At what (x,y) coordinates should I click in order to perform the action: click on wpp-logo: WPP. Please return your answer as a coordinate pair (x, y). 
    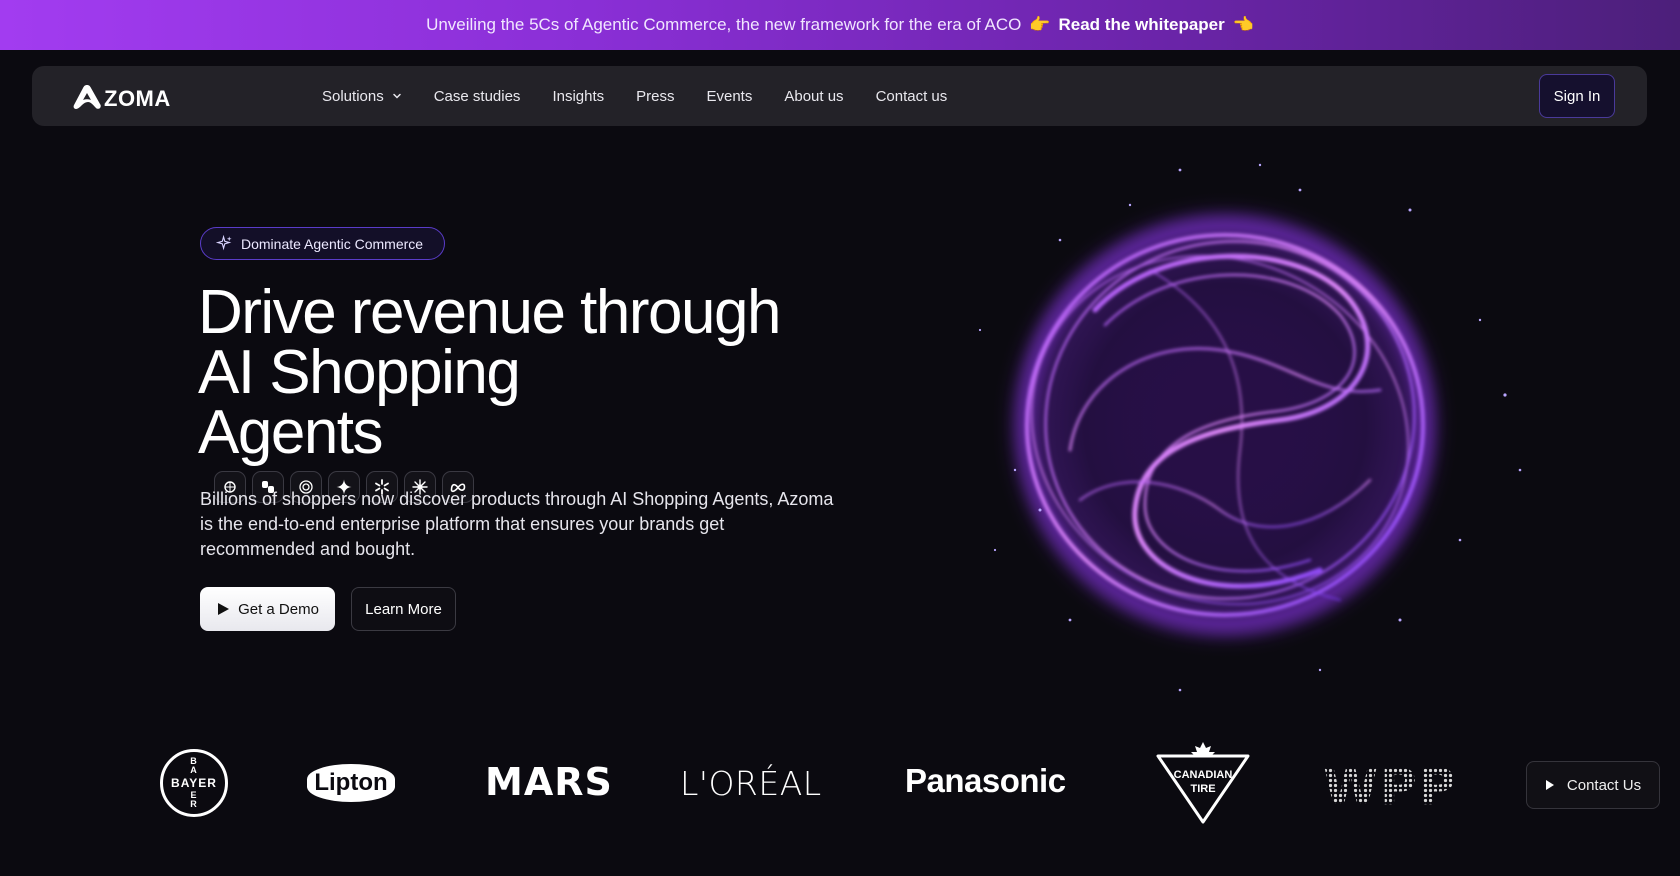
    Looking at the image, I should click on (1390, 787).